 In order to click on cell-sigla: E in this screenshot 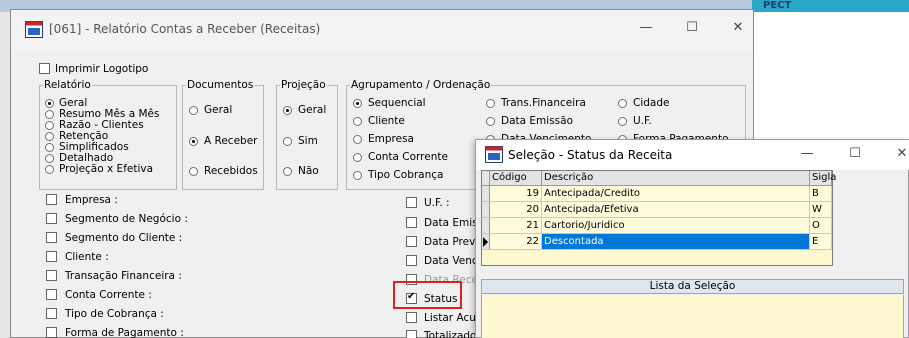, I will do `click(821, 242)`.